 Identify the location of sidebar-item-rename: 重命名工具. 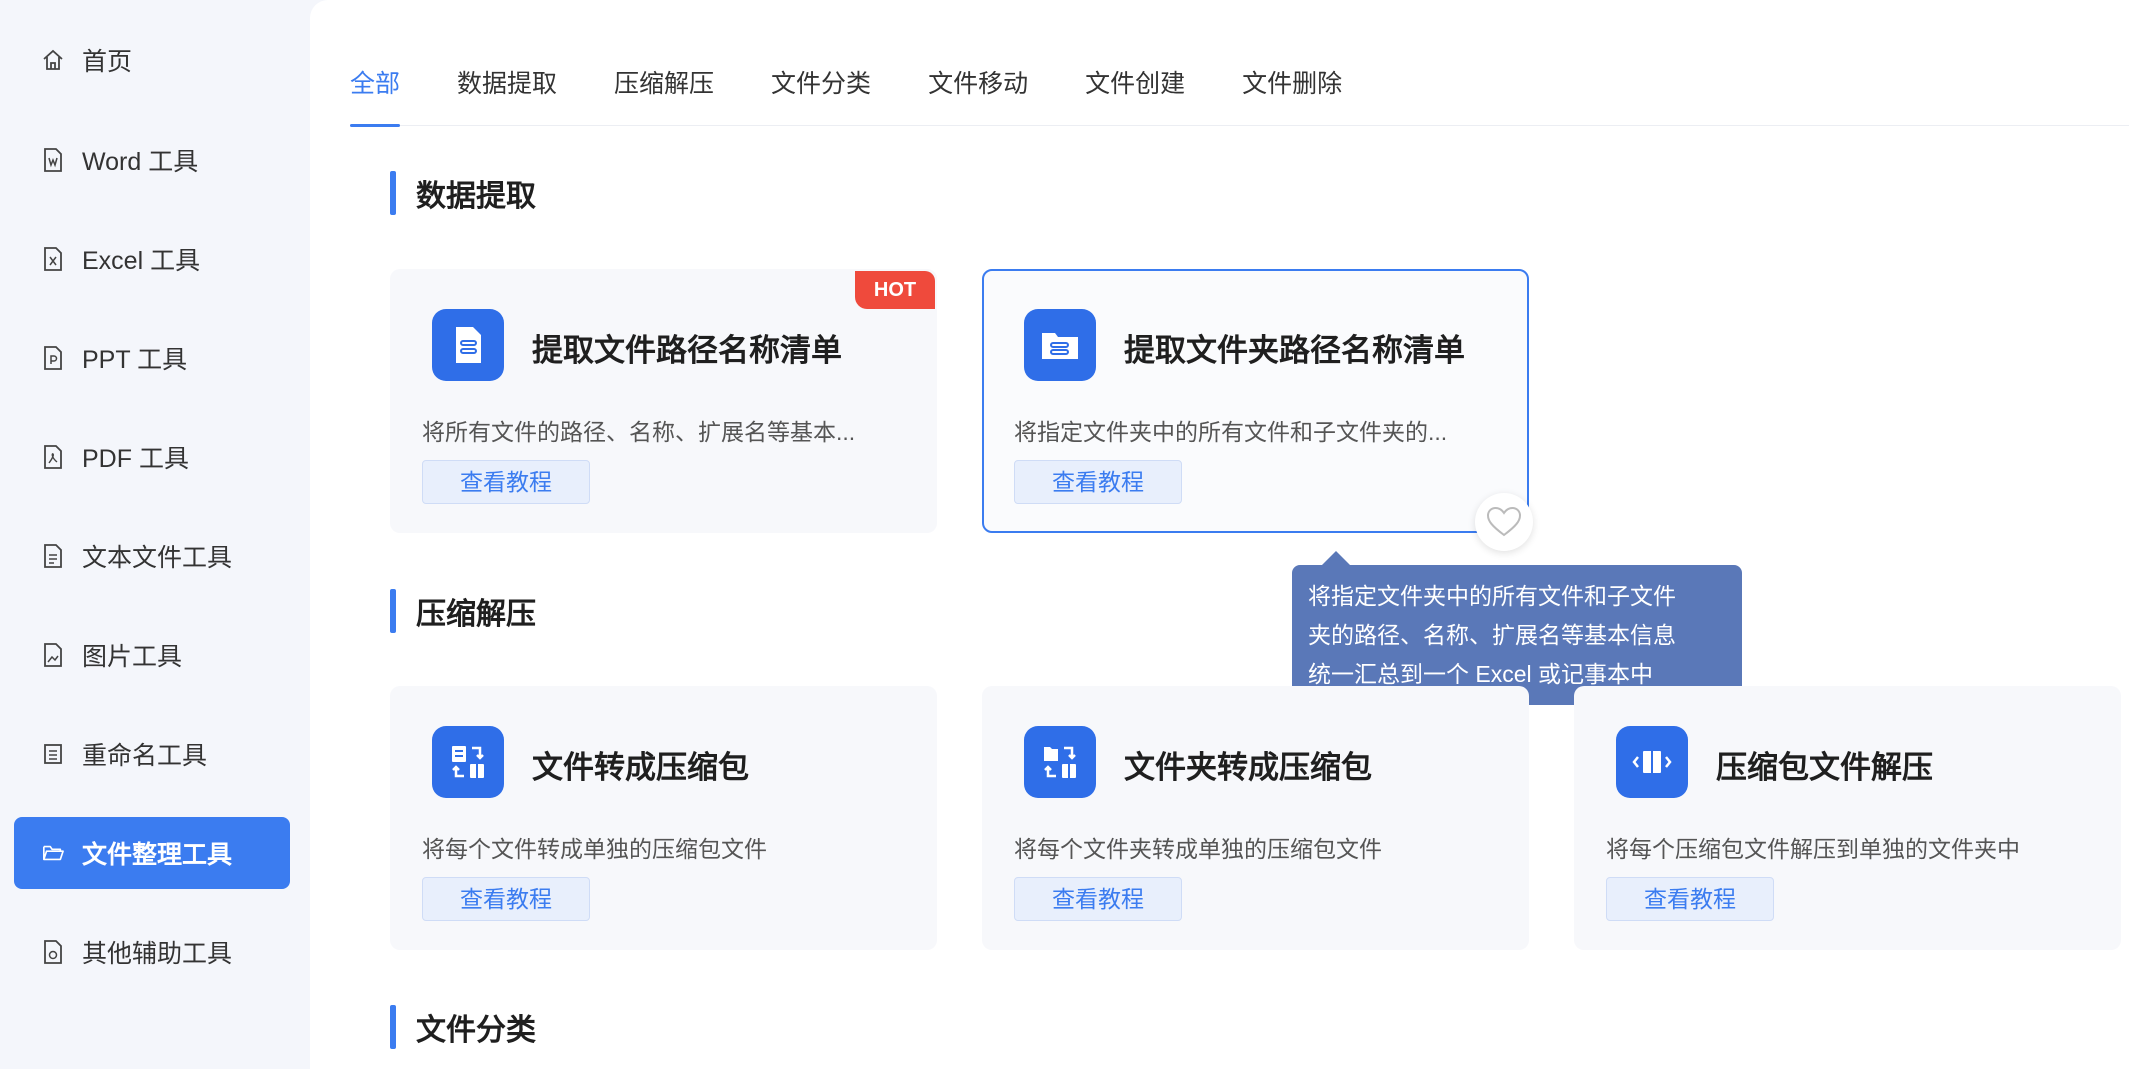
(152, 754).